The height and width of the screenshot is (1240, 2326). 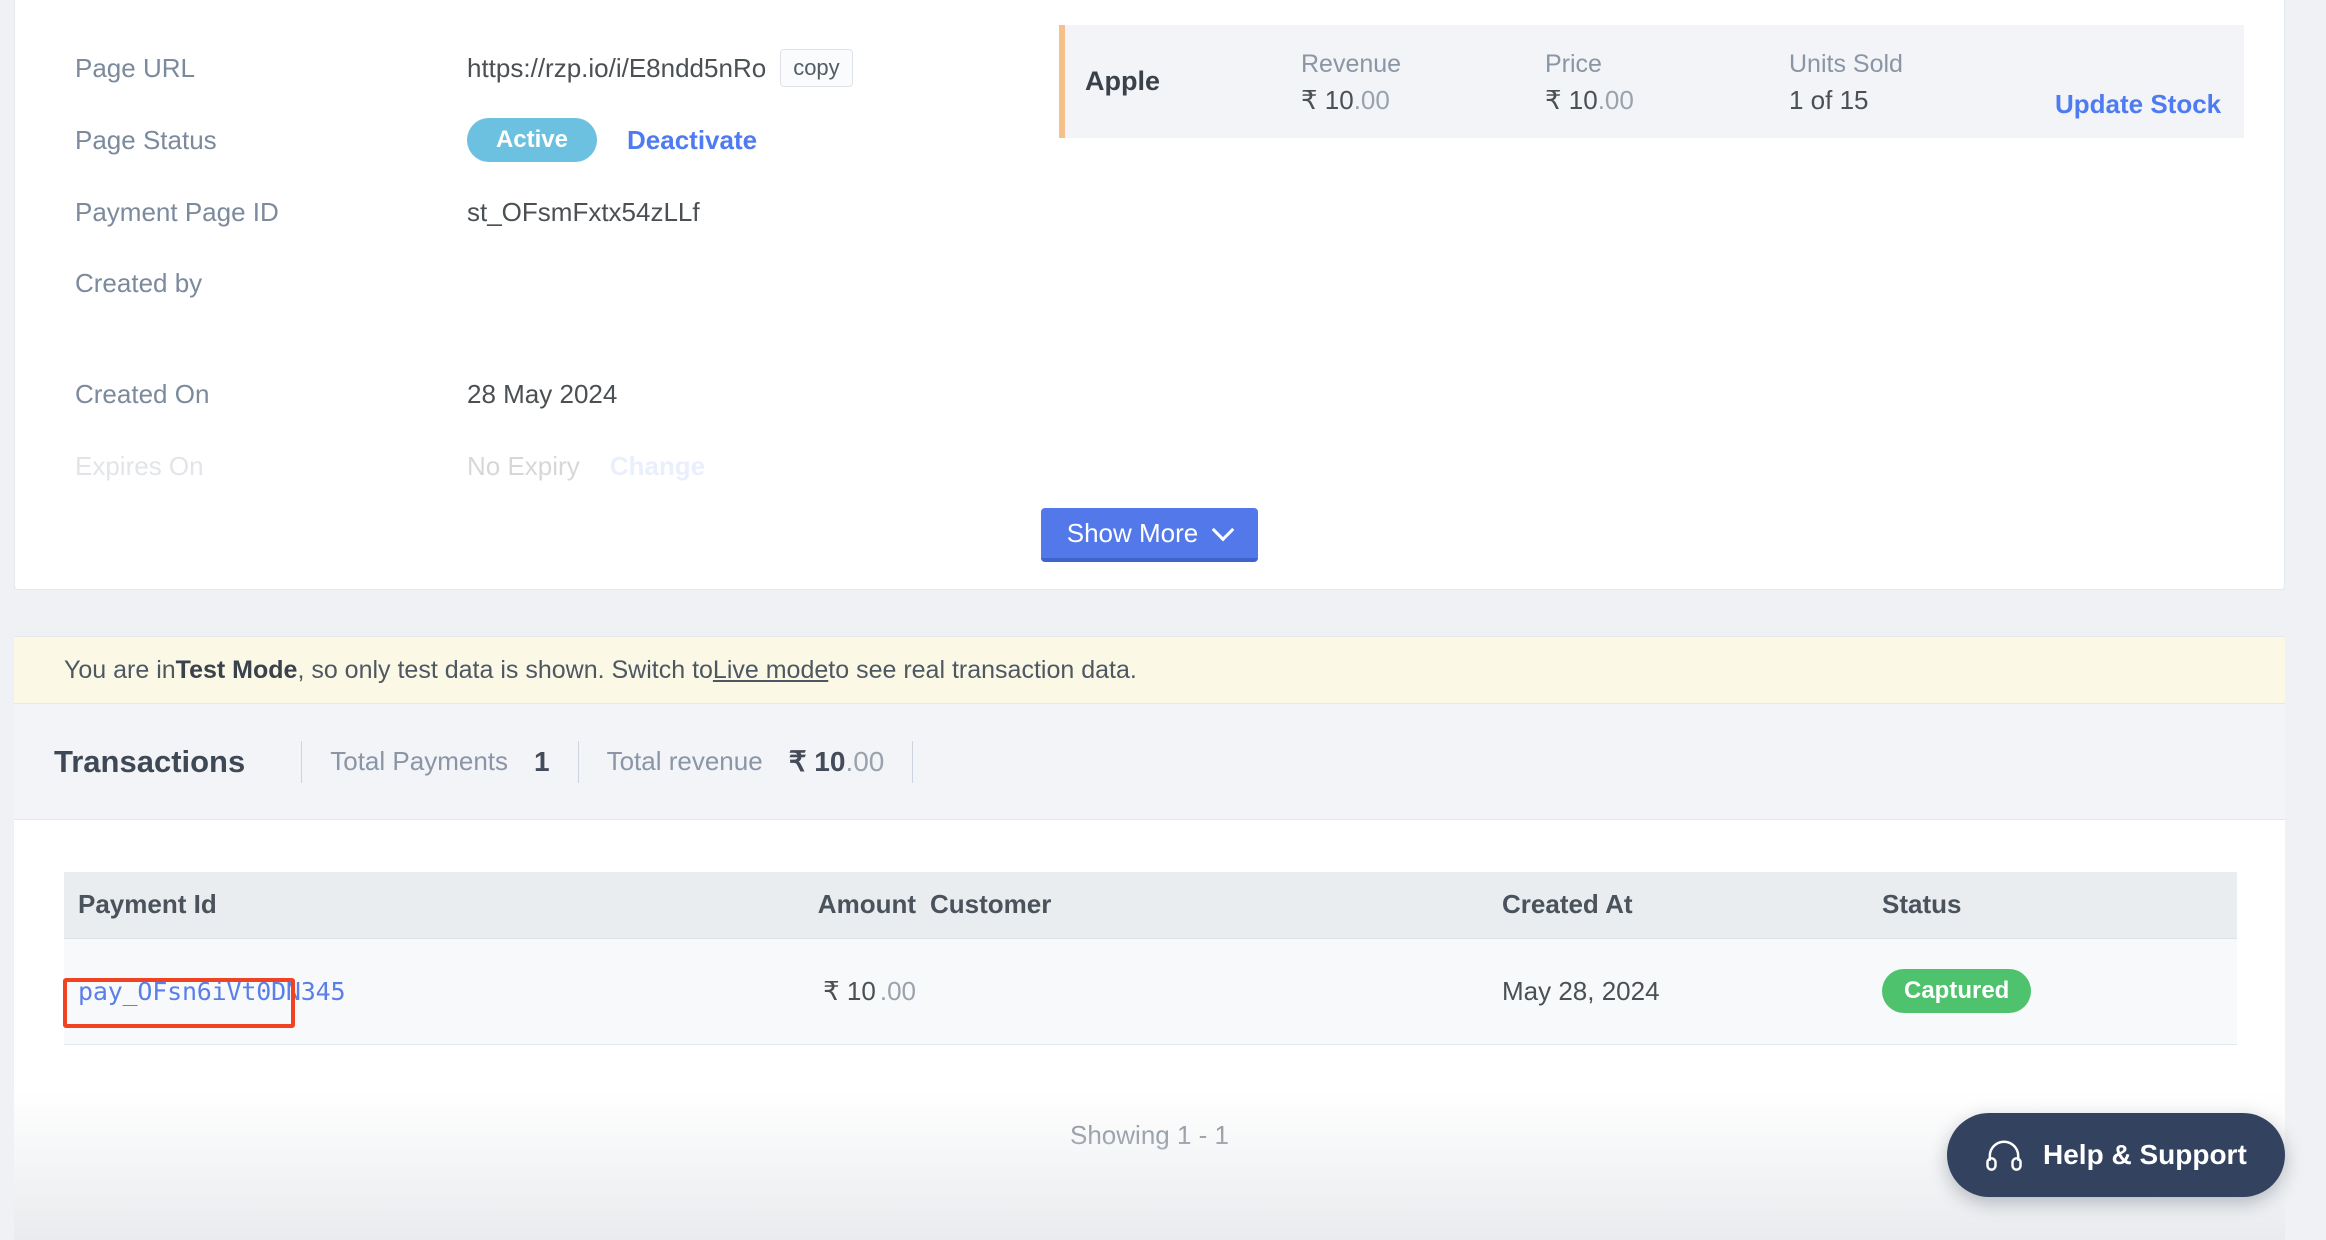 I want to click on test-banner-prefix: You are in, so click(x=120, y=669).